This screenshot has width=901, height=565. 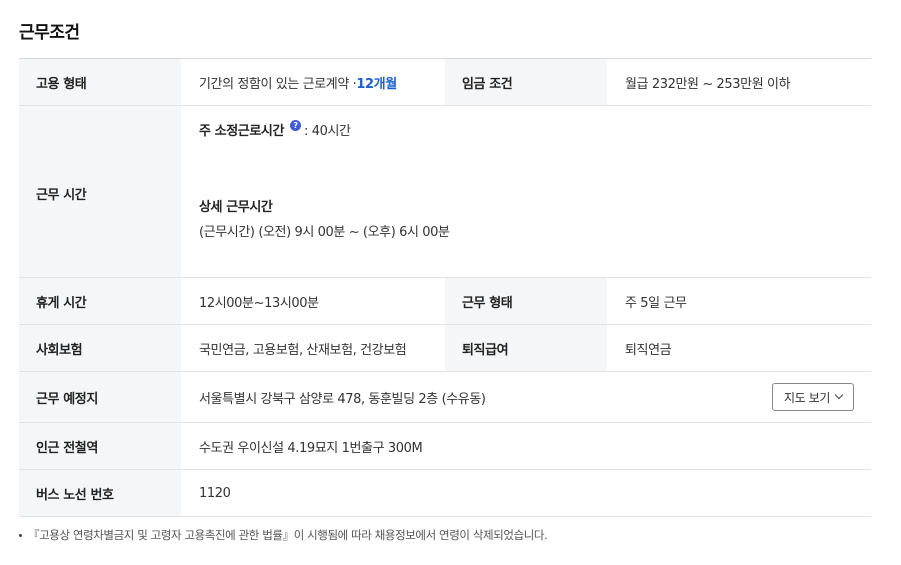 What do you see at coordinates (49, 33) in the screenshot?
I see `section-title: 근무조건` at bounding box center [49, 33].